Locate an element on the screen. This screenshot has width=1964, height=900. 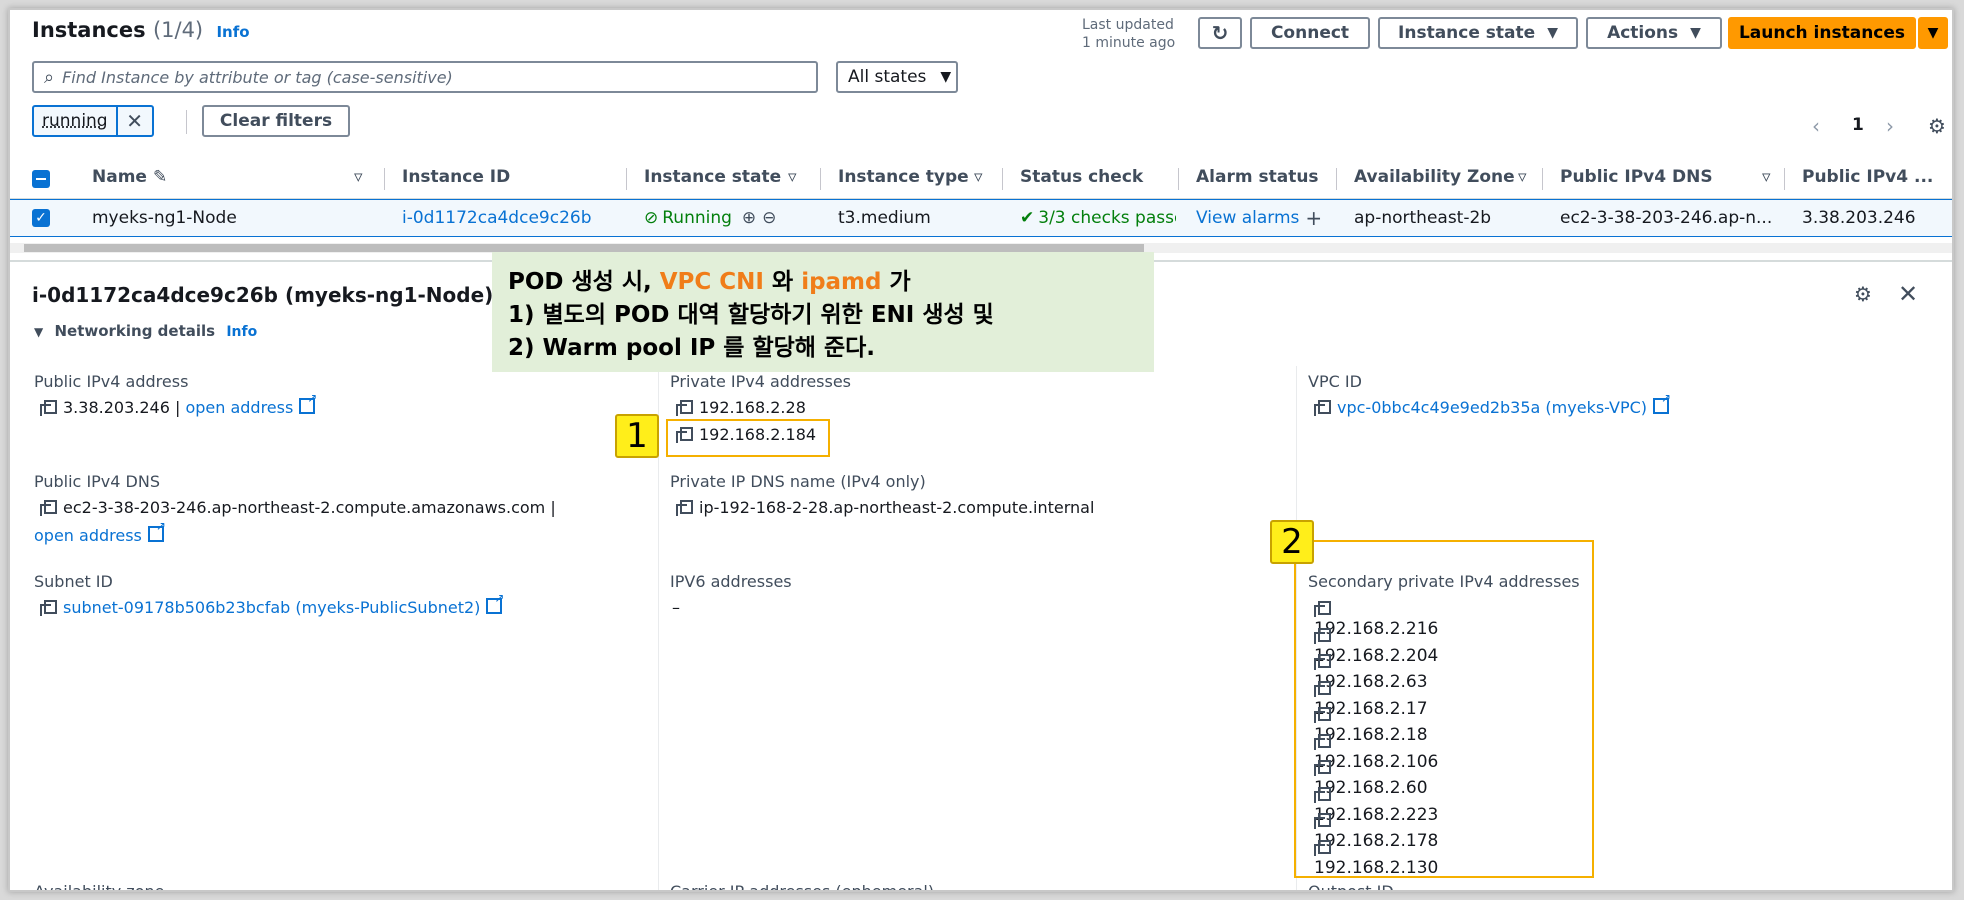
row-instance-id: i-0d1172ca4dce9c26b is located at coordinates (497, 218).